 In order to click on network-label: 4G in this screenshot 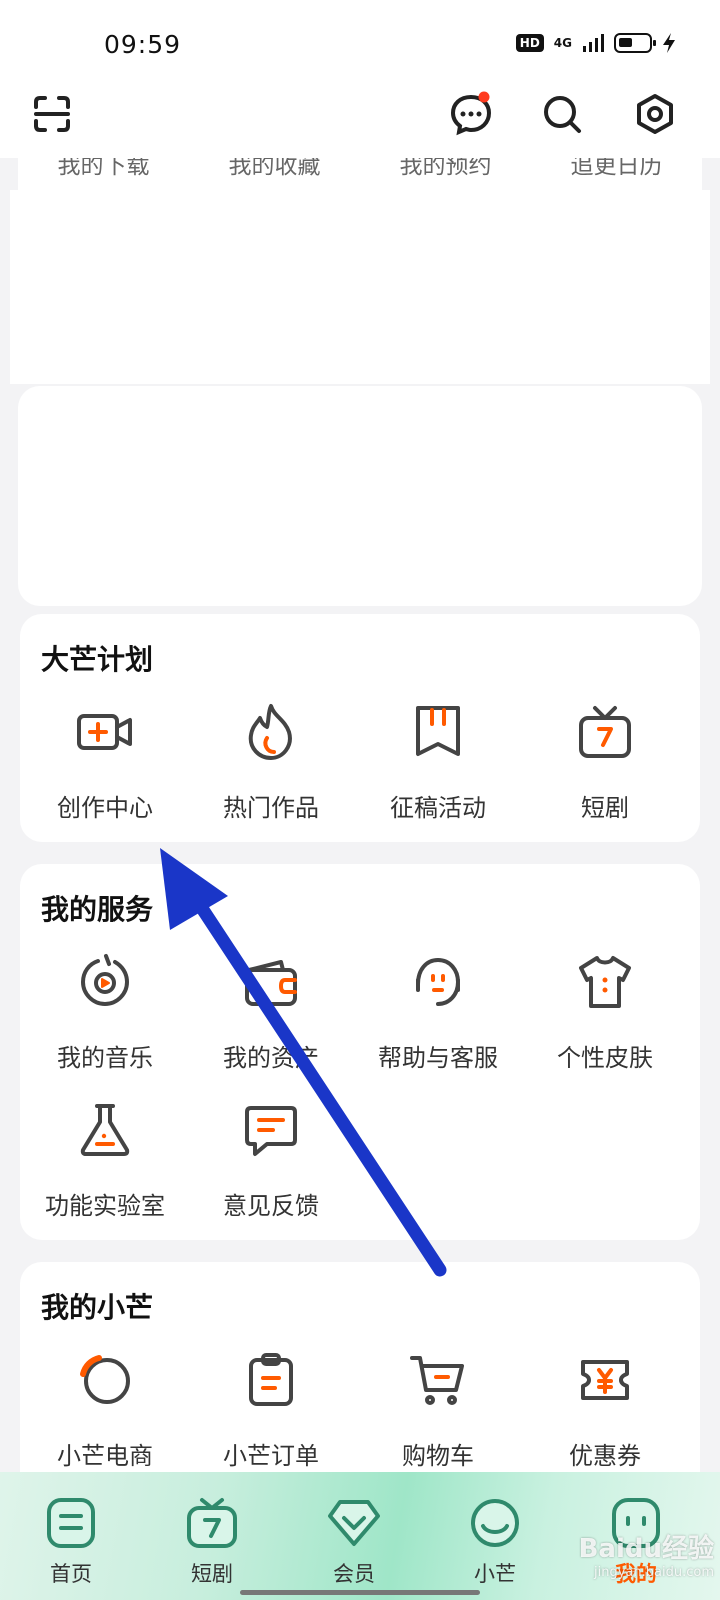, I will do `click(562, 43)`.